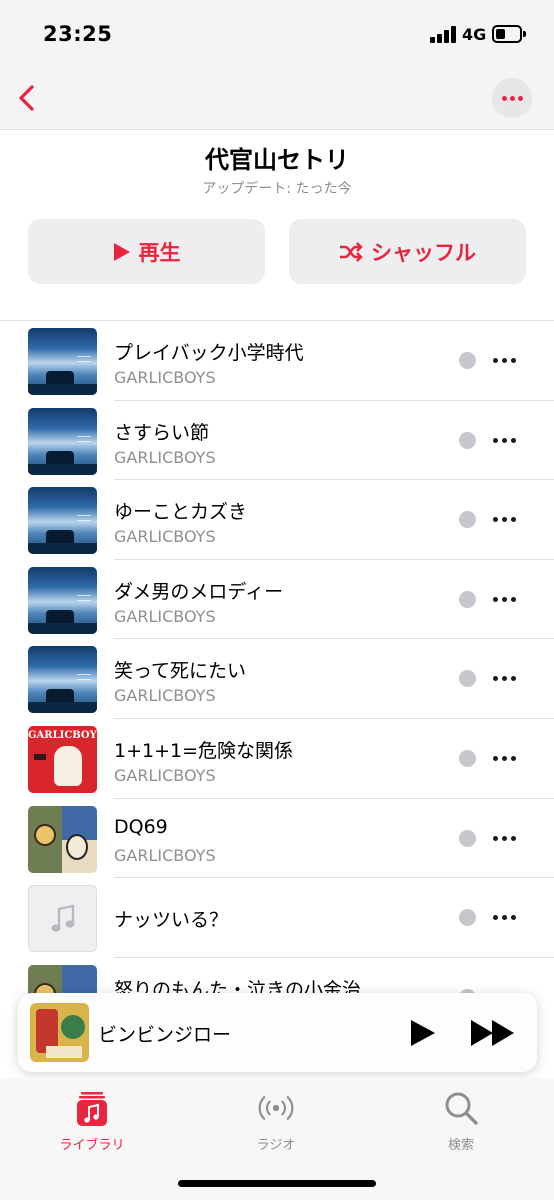 The height and width of the screenshot is (1200, 554). I want to click on album-art-label: GARLICBOYS, so click(62, 735).